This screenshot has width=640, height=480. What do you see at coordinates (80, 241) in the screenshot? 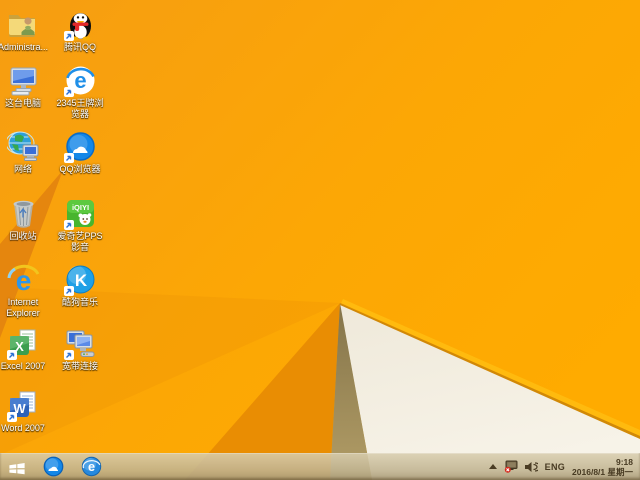
I see `icon-label: 爱奇艺PPS 影音` at bounding box center [80, 241].